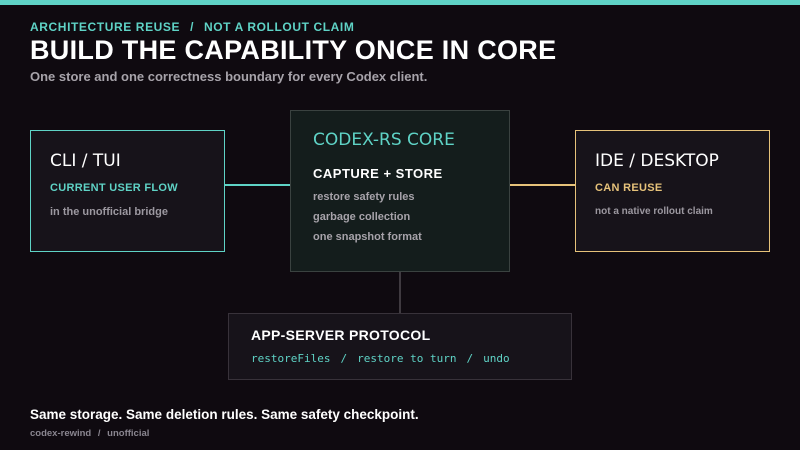  I want to click on credit-item: unofficial, so click(128, 433).